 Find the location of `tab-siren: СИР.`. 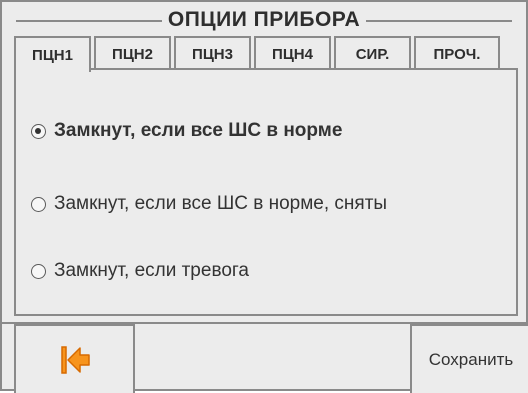

tab-siren: СИР. is located at coordinates (372, 53).